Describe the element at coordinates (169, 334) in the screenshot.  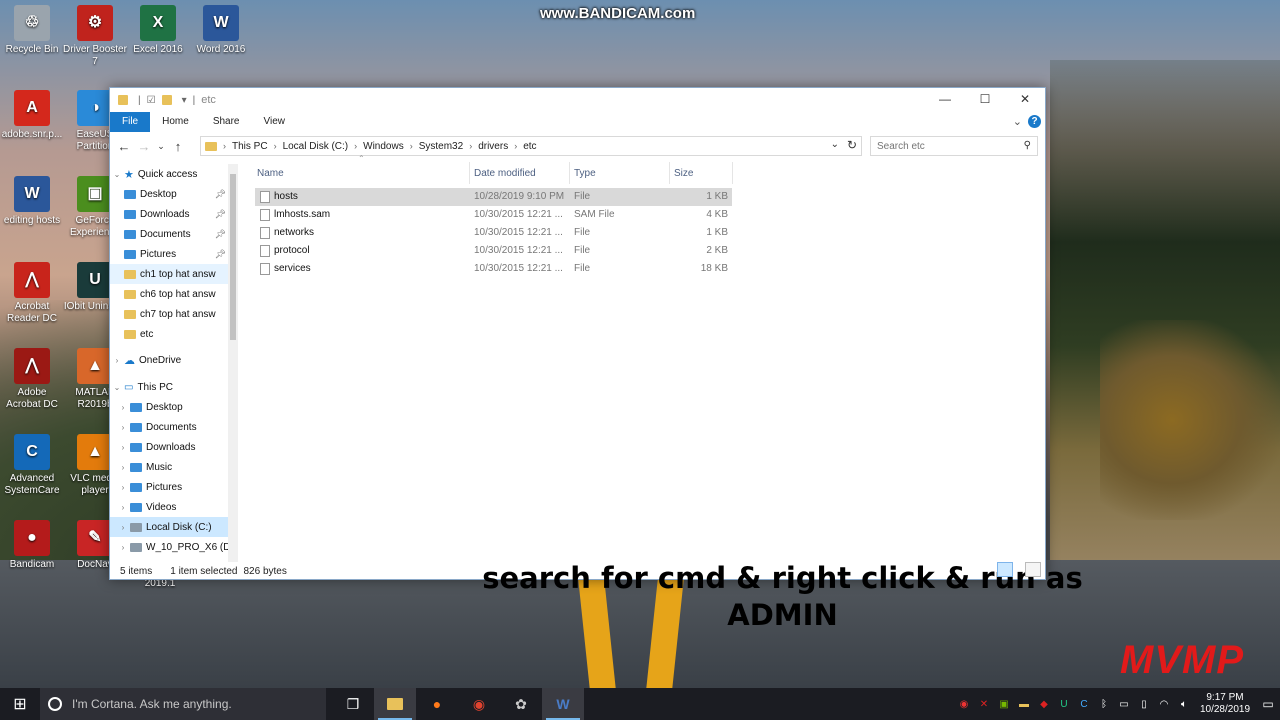
I see `nav-item-etc: etc` at that location.